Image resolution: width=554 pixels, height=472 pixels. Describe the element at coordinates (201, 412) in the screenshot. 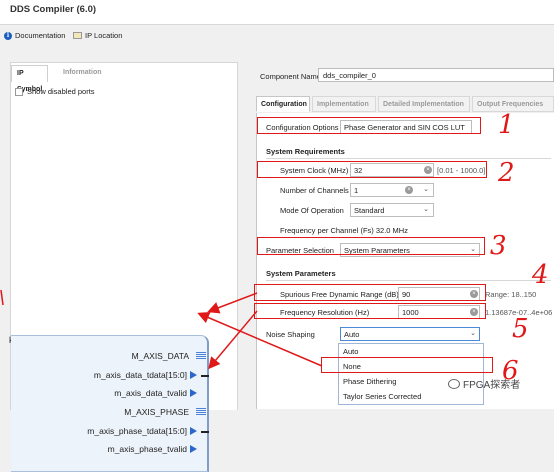

I see `bus-connector-icon` at that location.